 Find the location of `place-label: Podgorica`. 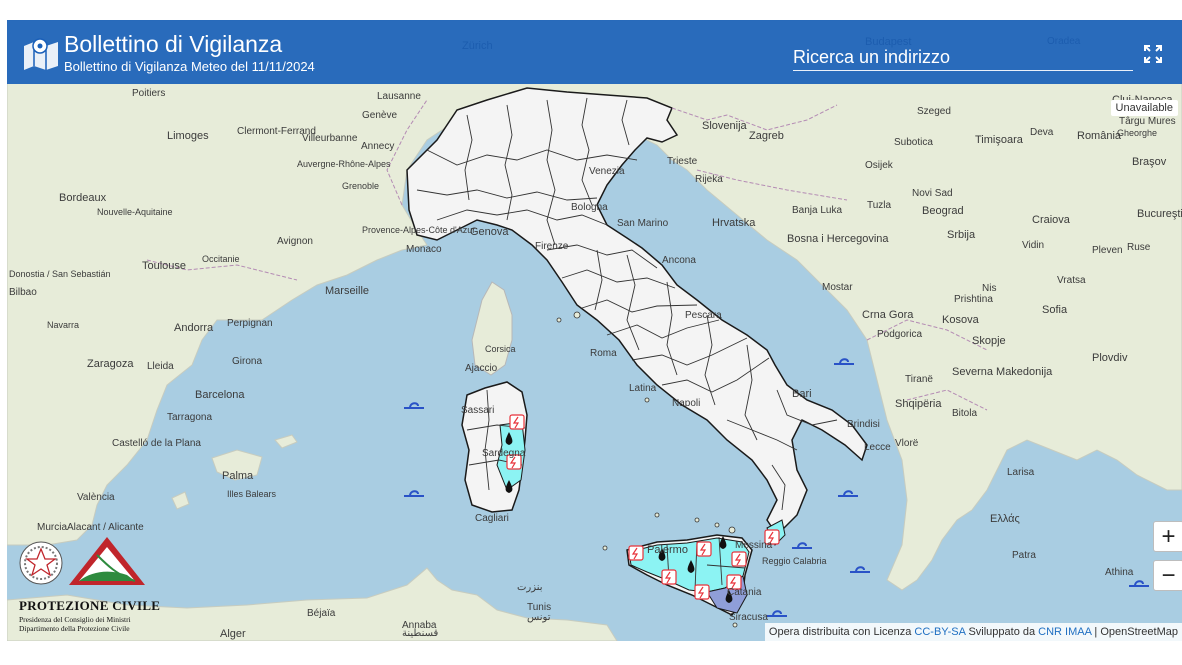

place-label: Podgorica is located at coordinates (899, 334).